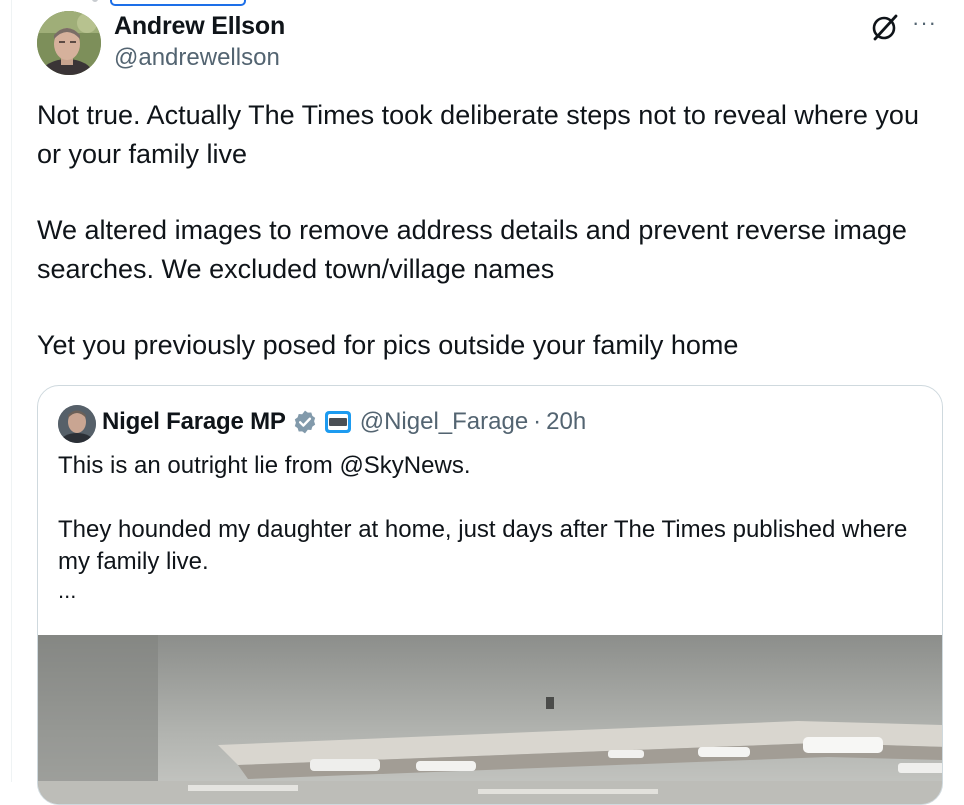 This screenshot has width=964, height=805. I want to click on quoted-timestamp: 20h, so click(566, 422).